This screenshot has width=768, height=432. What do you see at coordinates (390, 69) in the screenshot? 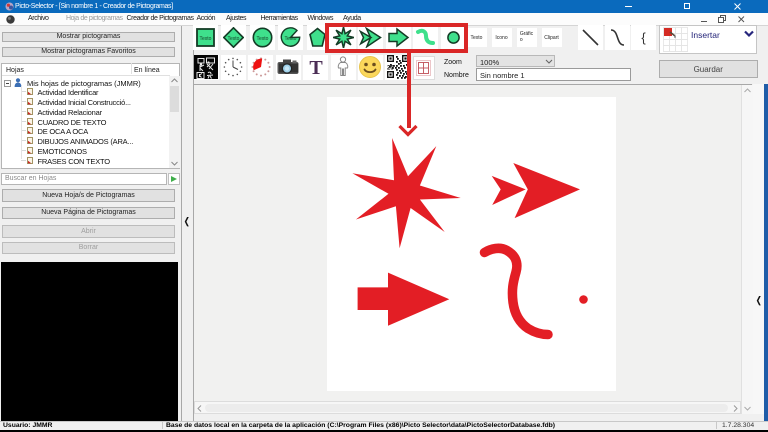
I see `svg-text: 25` at bounding box center [390, 69].